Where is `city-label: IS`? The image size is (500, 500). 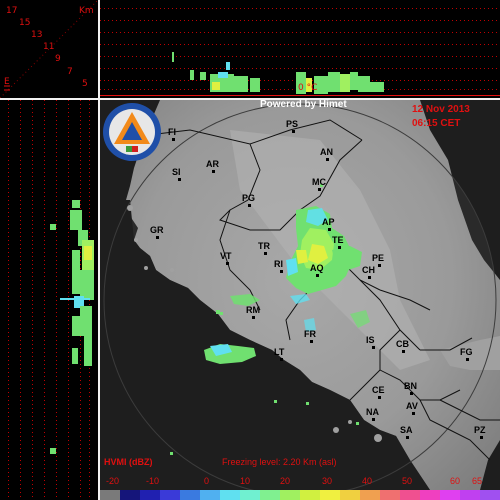
city-label: IS is located at coordinates (370, 340).